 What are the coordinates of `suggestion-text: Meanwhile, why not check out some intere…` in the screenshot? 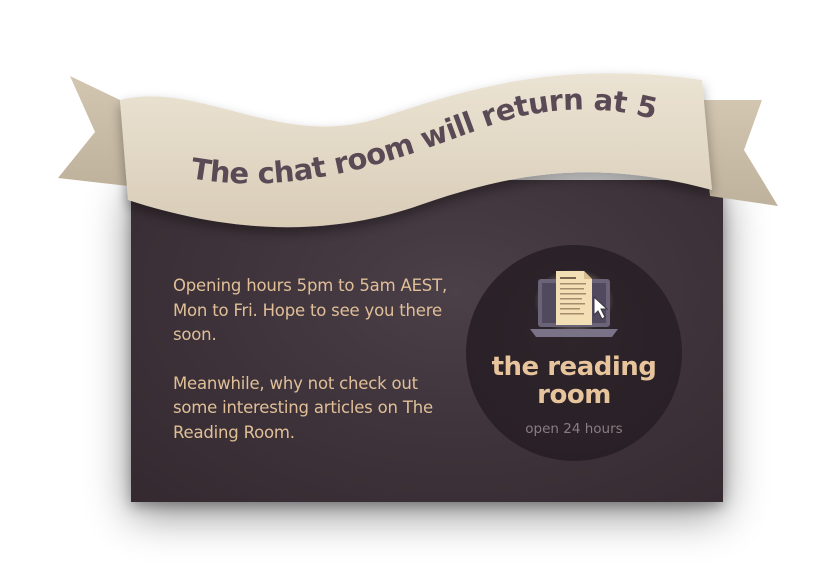 It's located at (303, 407).